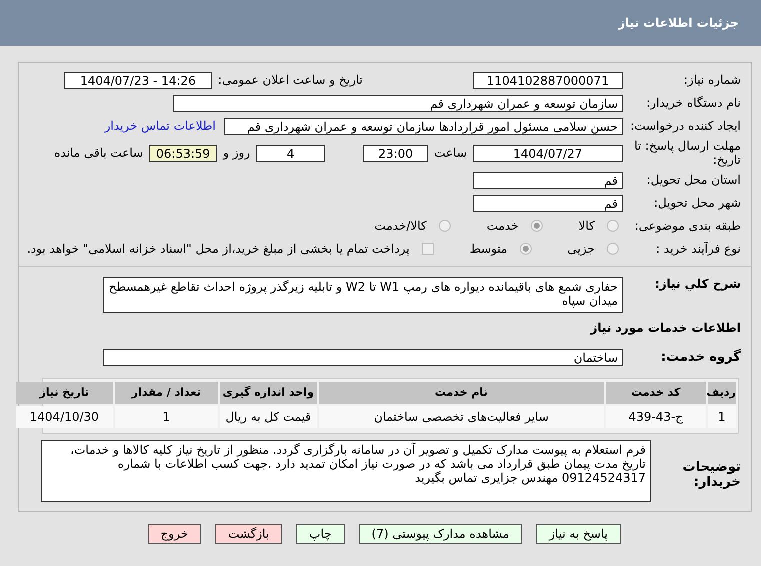 This screenshot has height=566, width=761. What do you see at coordinates (440, 534) in the screenshot?
I see `action-button: مشاهده مدارک پیوستی (7)` at bounding box center [440, 534].